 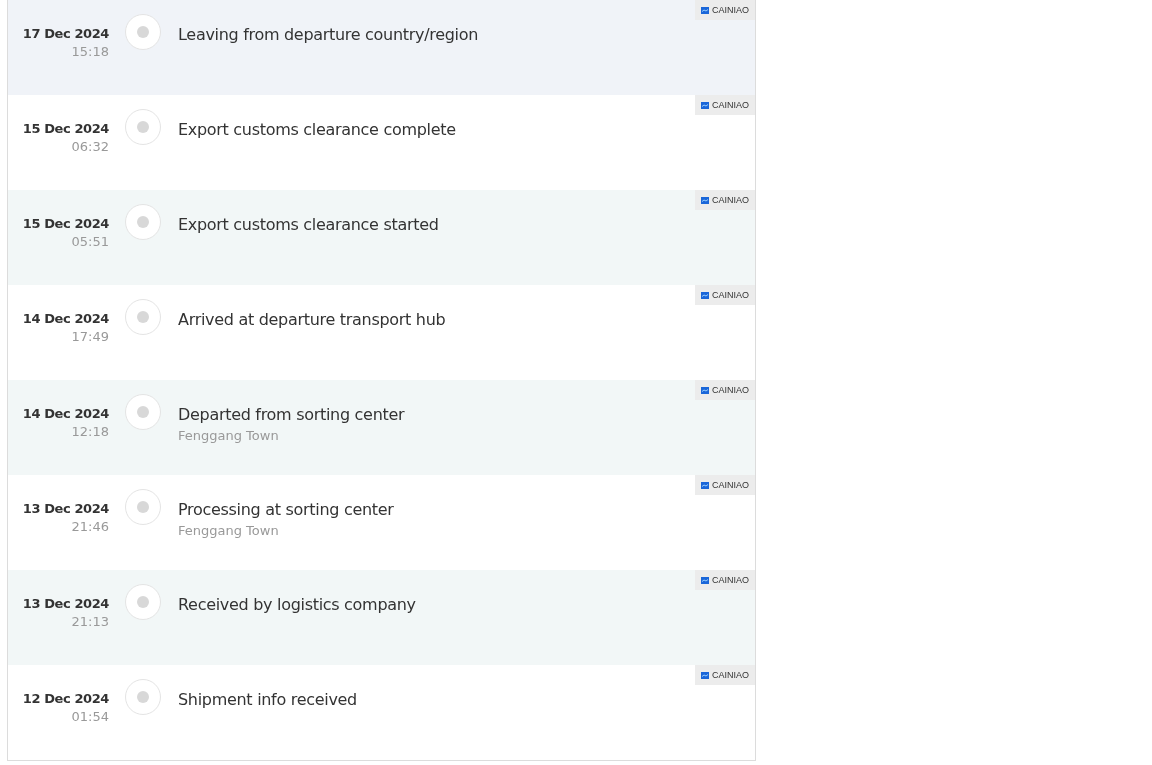 I want to click on event-date: 17 Dec 2024, so click(x=65, y=33).